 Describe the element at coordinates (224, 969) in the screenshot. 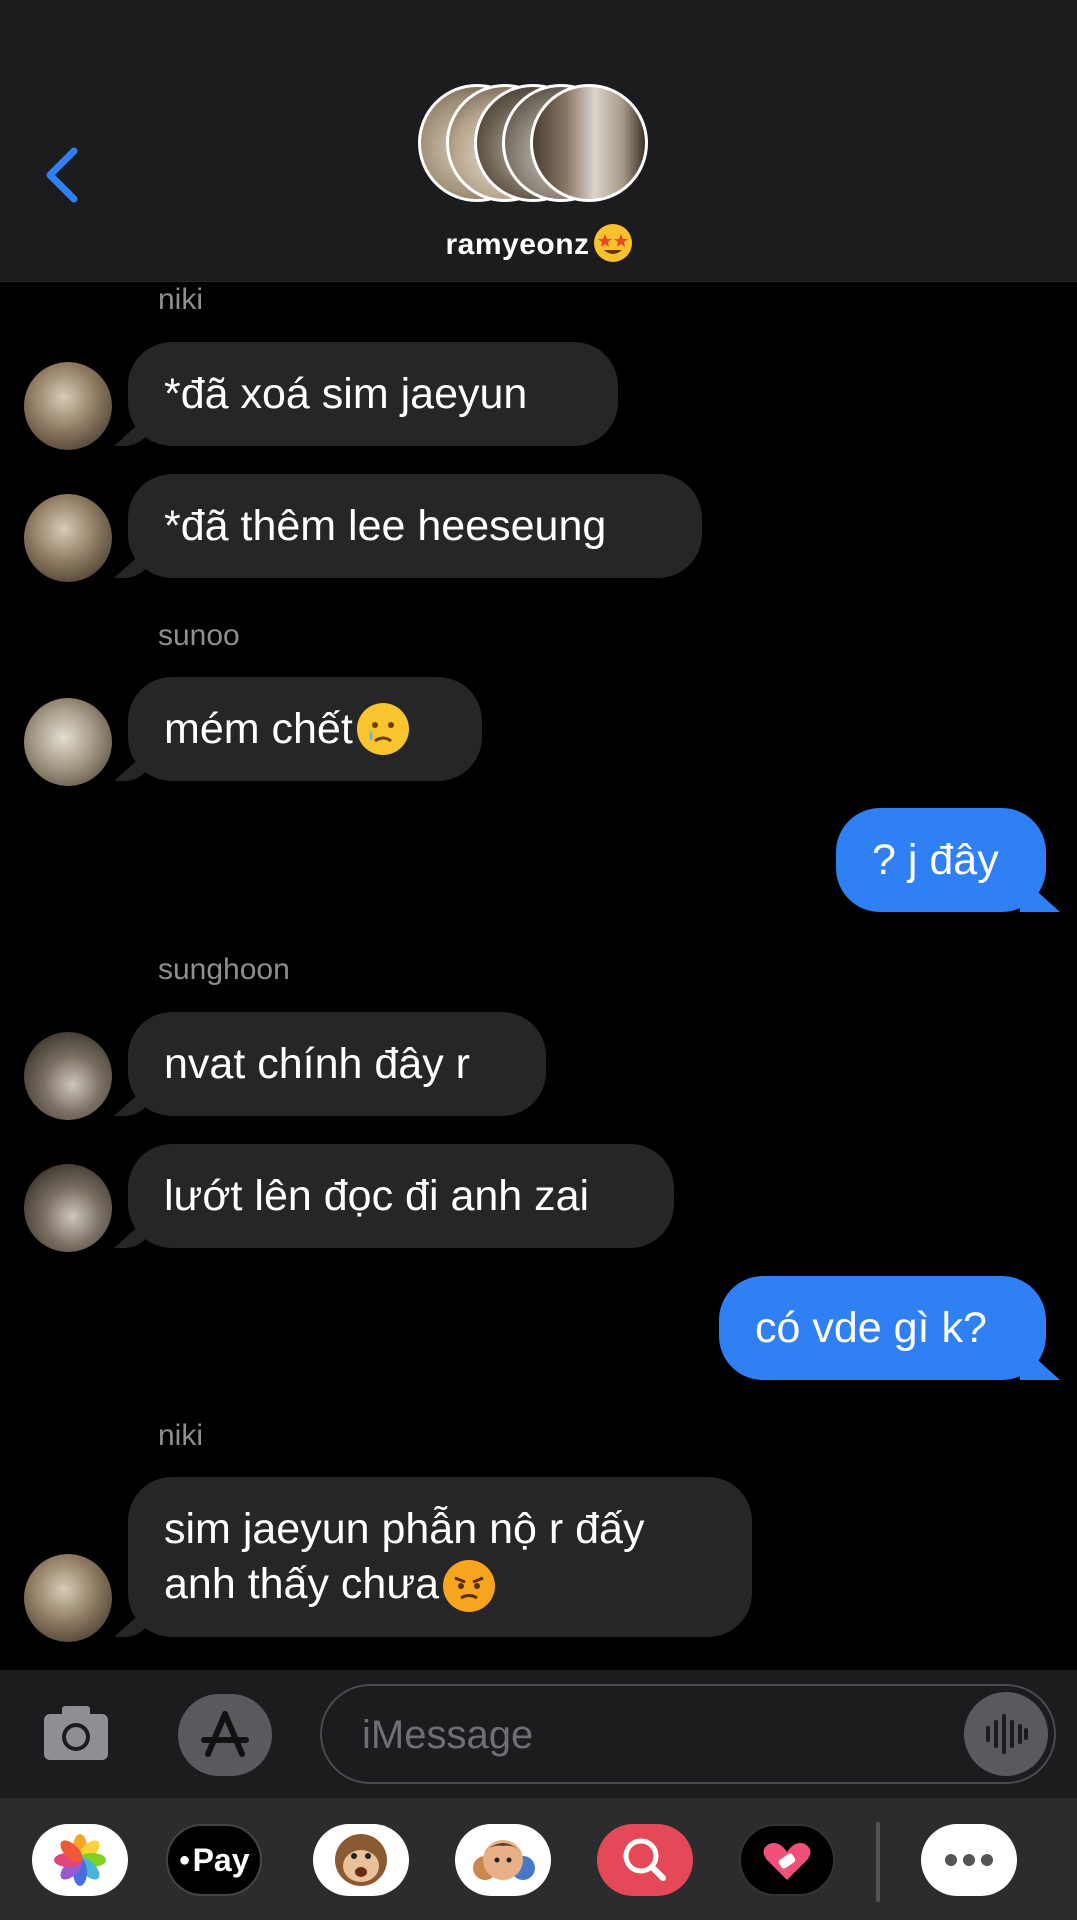

I see `sender-name: sunghoon` at that location.